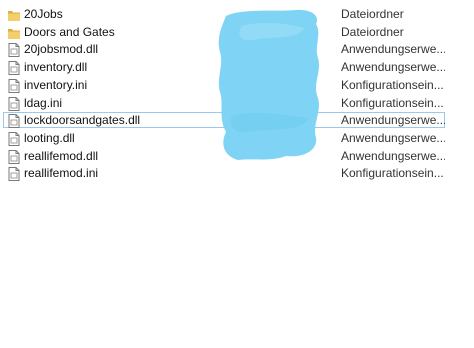 This screenshot has width=474, height=348. What do you see at coordinates (268, 85) in the screenshot?
I see `redaction-scribble` at bounding box center [268, 85].